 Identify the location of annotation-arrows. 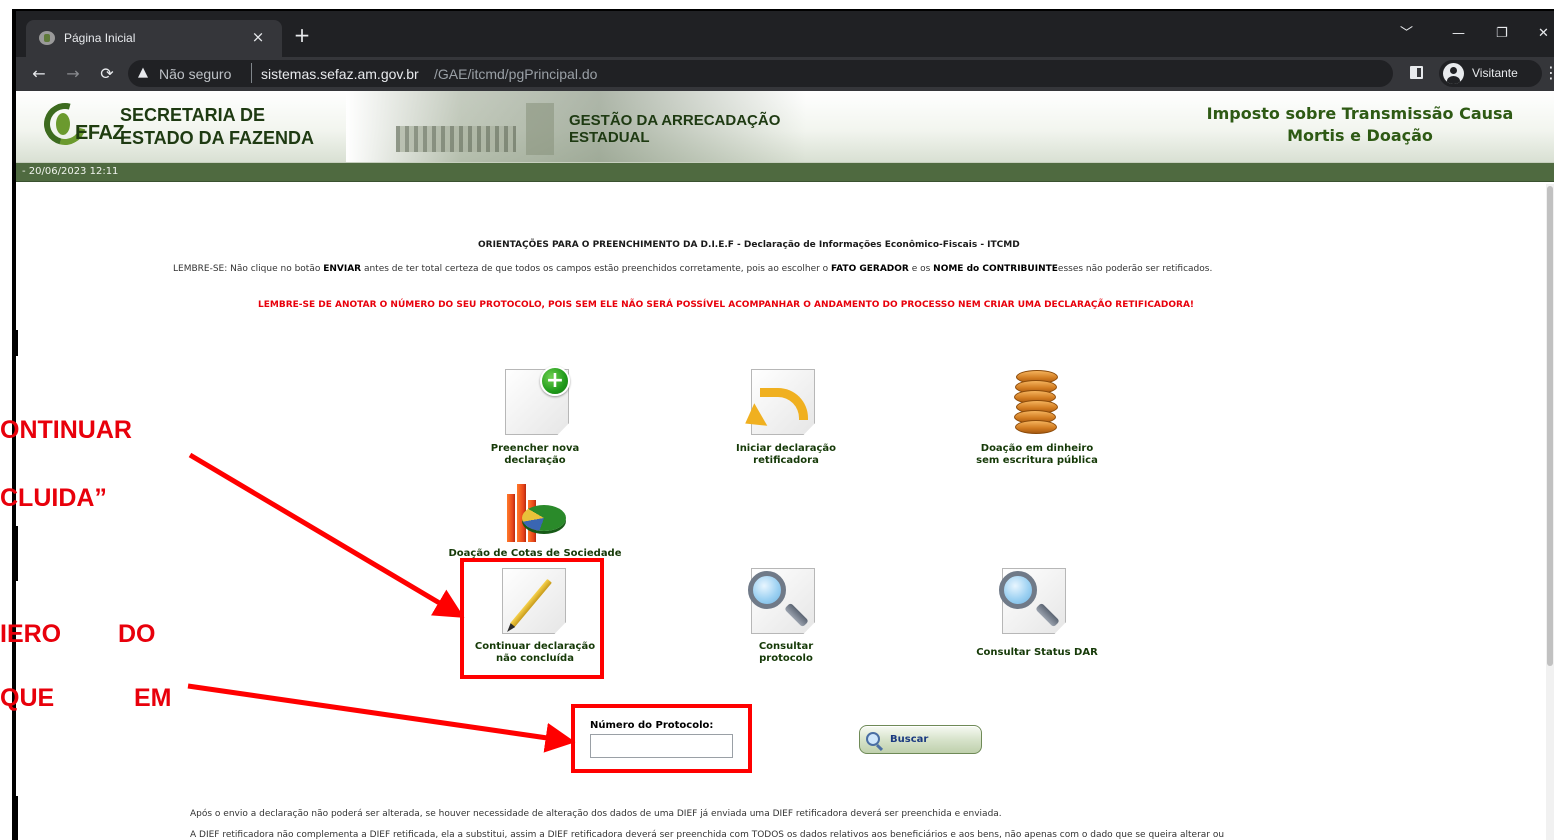
(381, 602).